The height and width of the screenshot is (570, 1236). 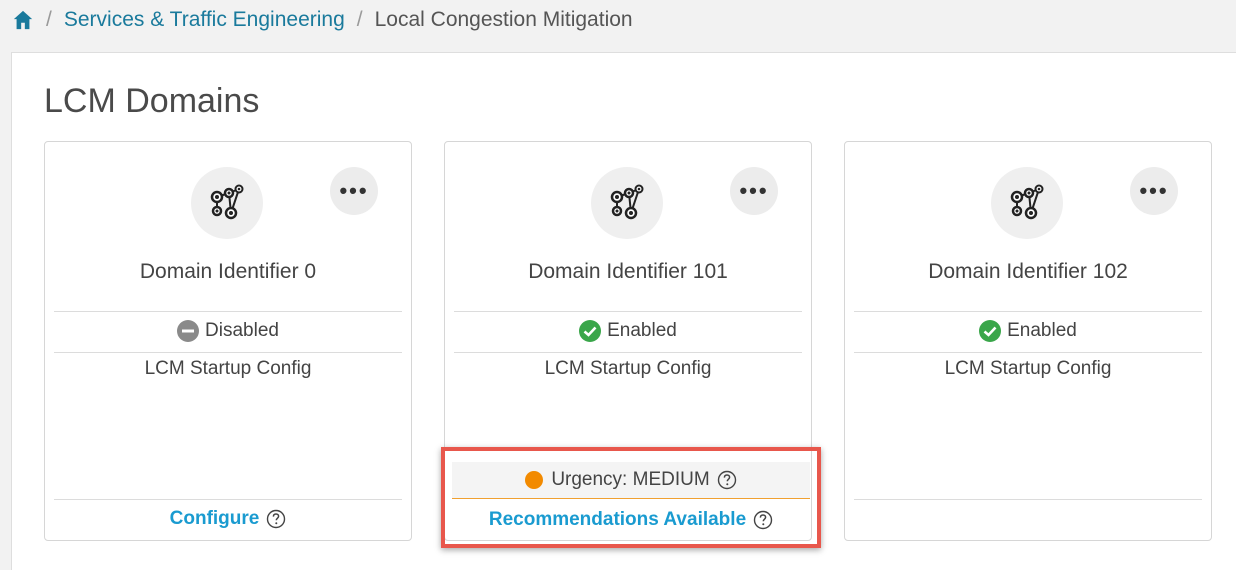 I want to click on configure-link-label: Configure, so click(x=215, y=519).